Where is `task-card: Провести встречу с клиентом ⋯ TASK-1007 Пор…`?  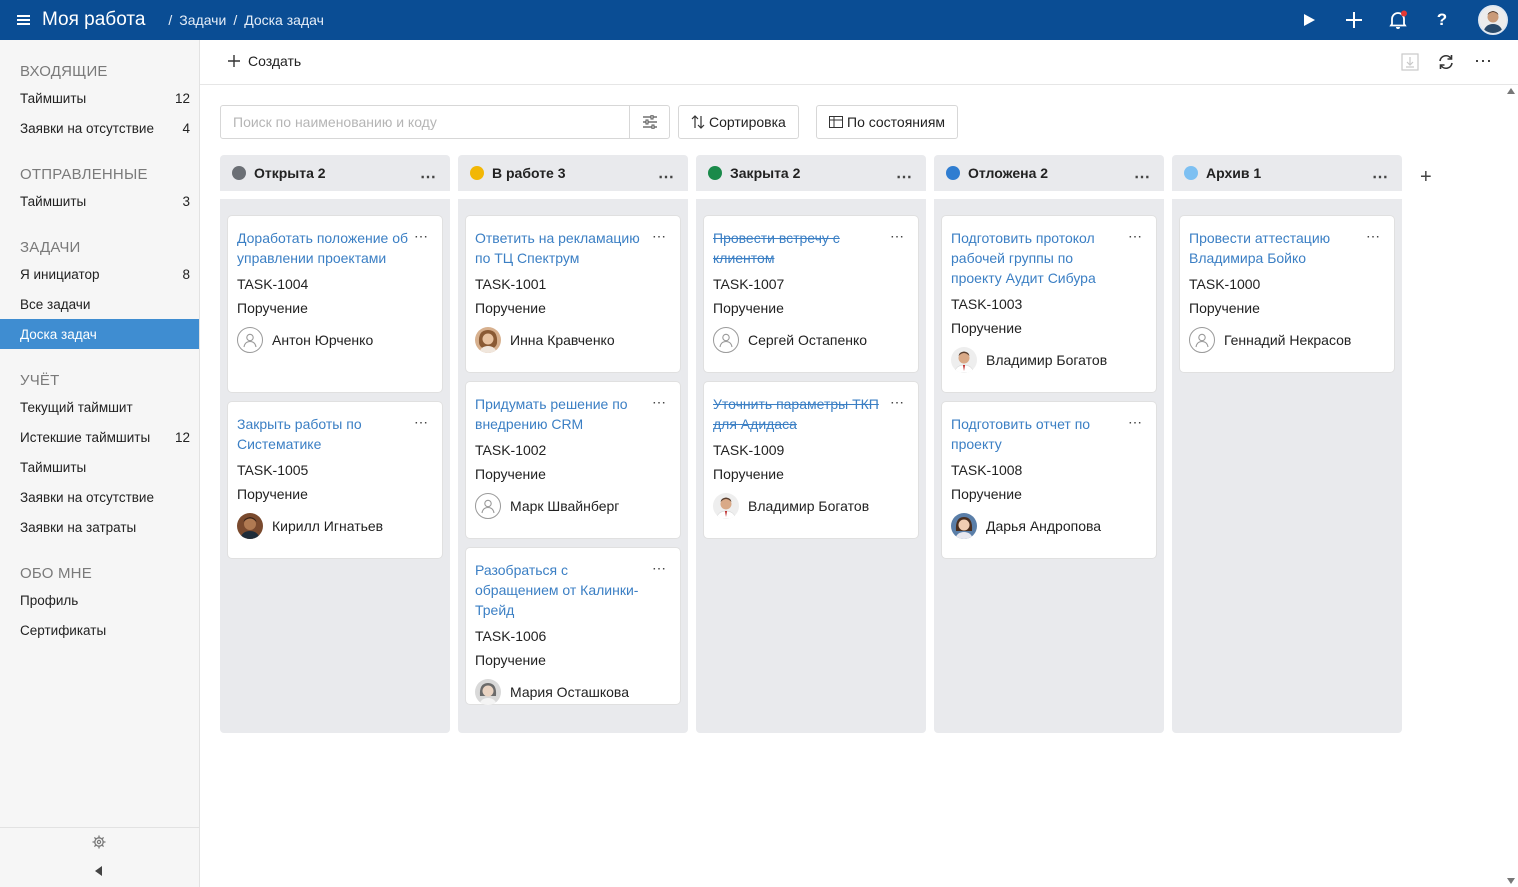 task-card: Провести встречу с клиентом ⋯ TASK-1007 Пор… is located at coordinates (811, 294).